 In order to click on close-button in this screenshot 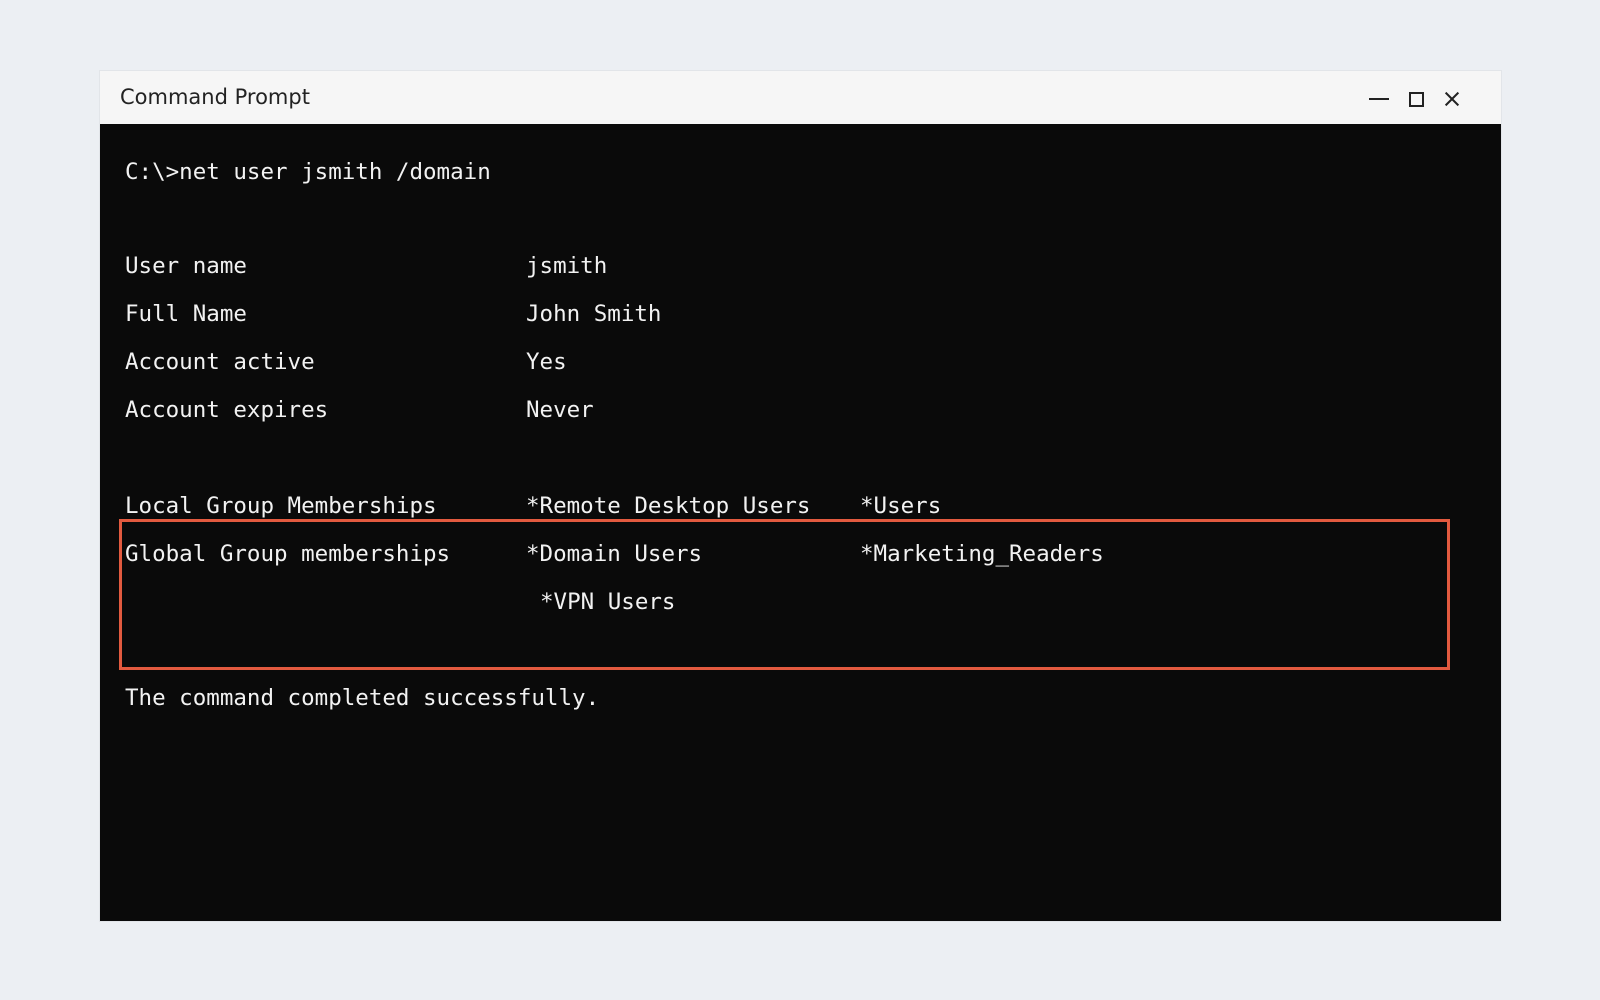, I will do `click(1452, 98)`.